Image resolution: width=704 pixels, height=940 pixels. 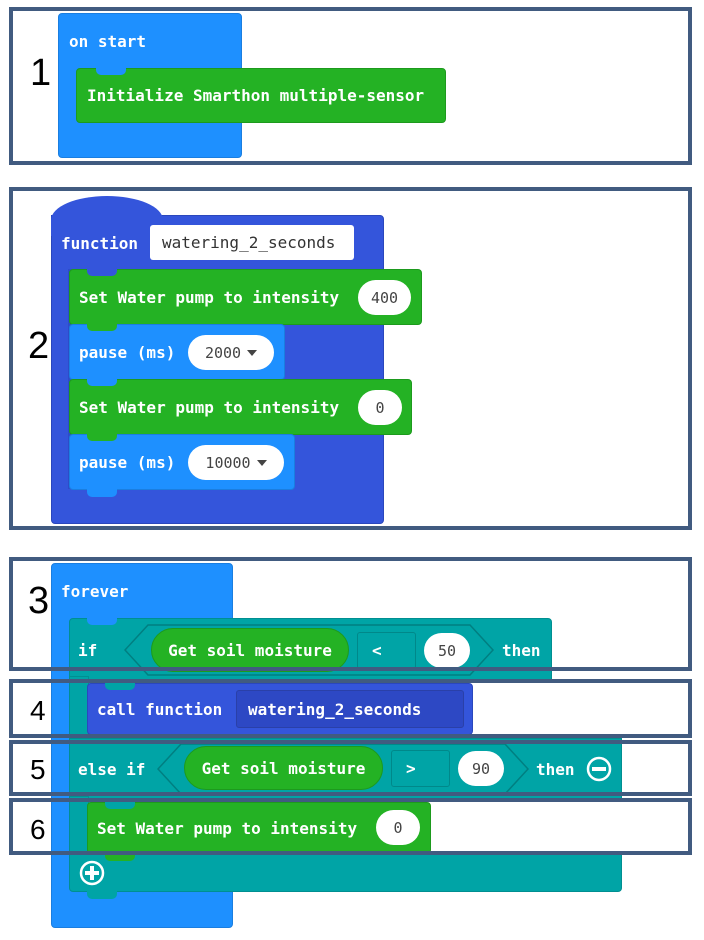 What do you see at coordinates (38, 710) in the screenshot?
I see `step-number-4: 4` at bounding box center [38, 710].